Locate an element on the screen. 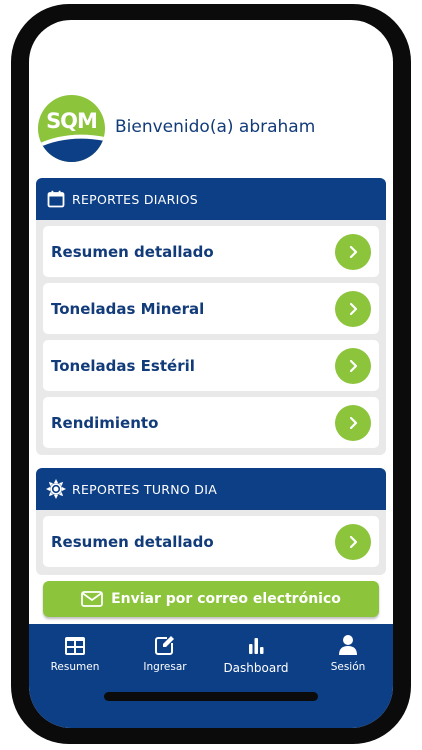 The width and height of the screenshot is (422, 750). user-icon is located at coordinates (348, 644).